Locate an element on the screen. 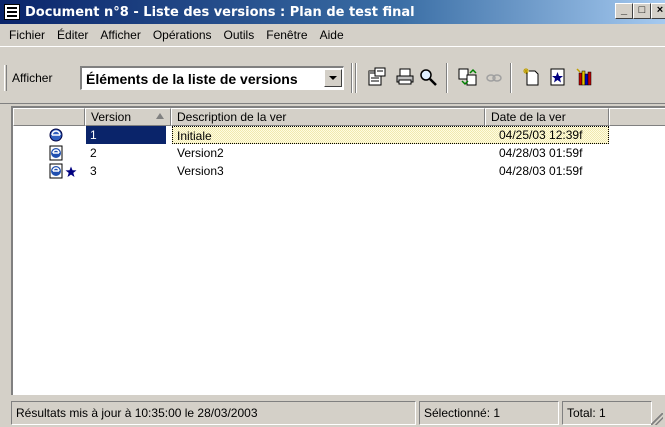  col-filler-header is located at coordinates (637, 117).